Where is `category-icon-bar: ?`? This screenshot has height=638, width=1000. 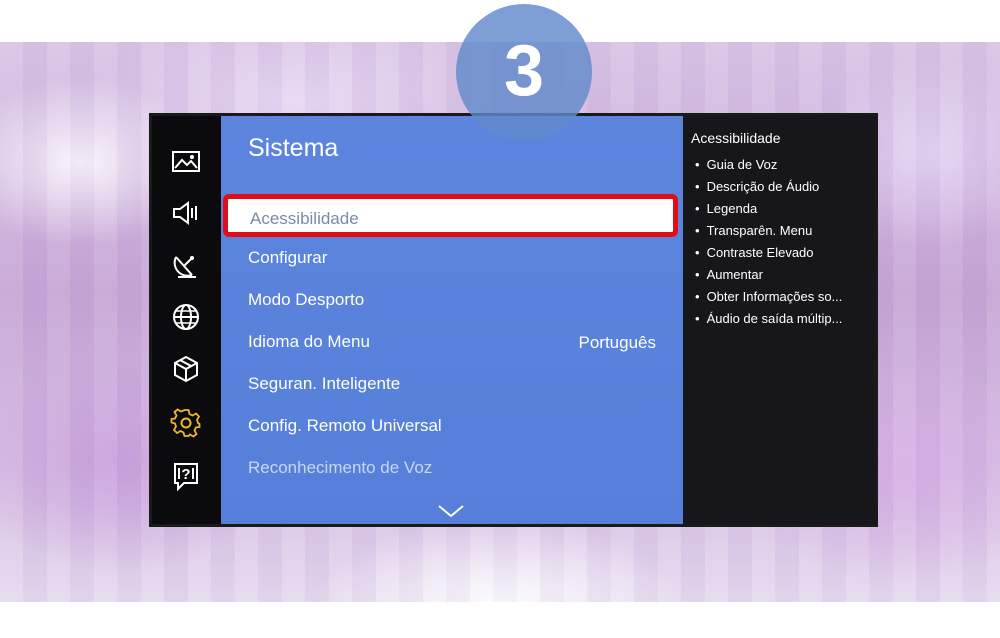
category-icon-bar: ? is located at coordinates (186, 320).